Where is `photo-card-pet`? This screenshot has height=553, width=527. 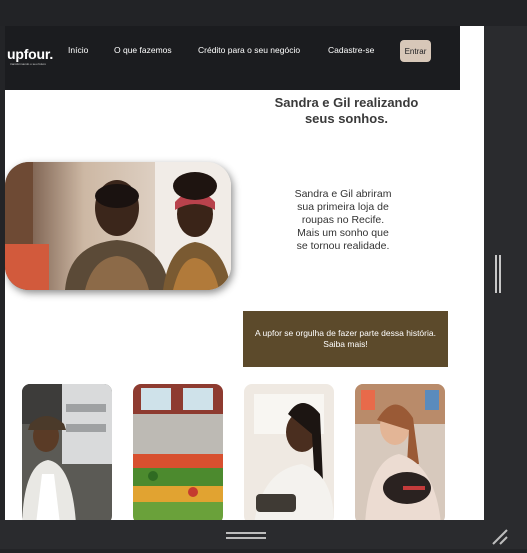 photo-card-pet is located at coordinates (400, 452).